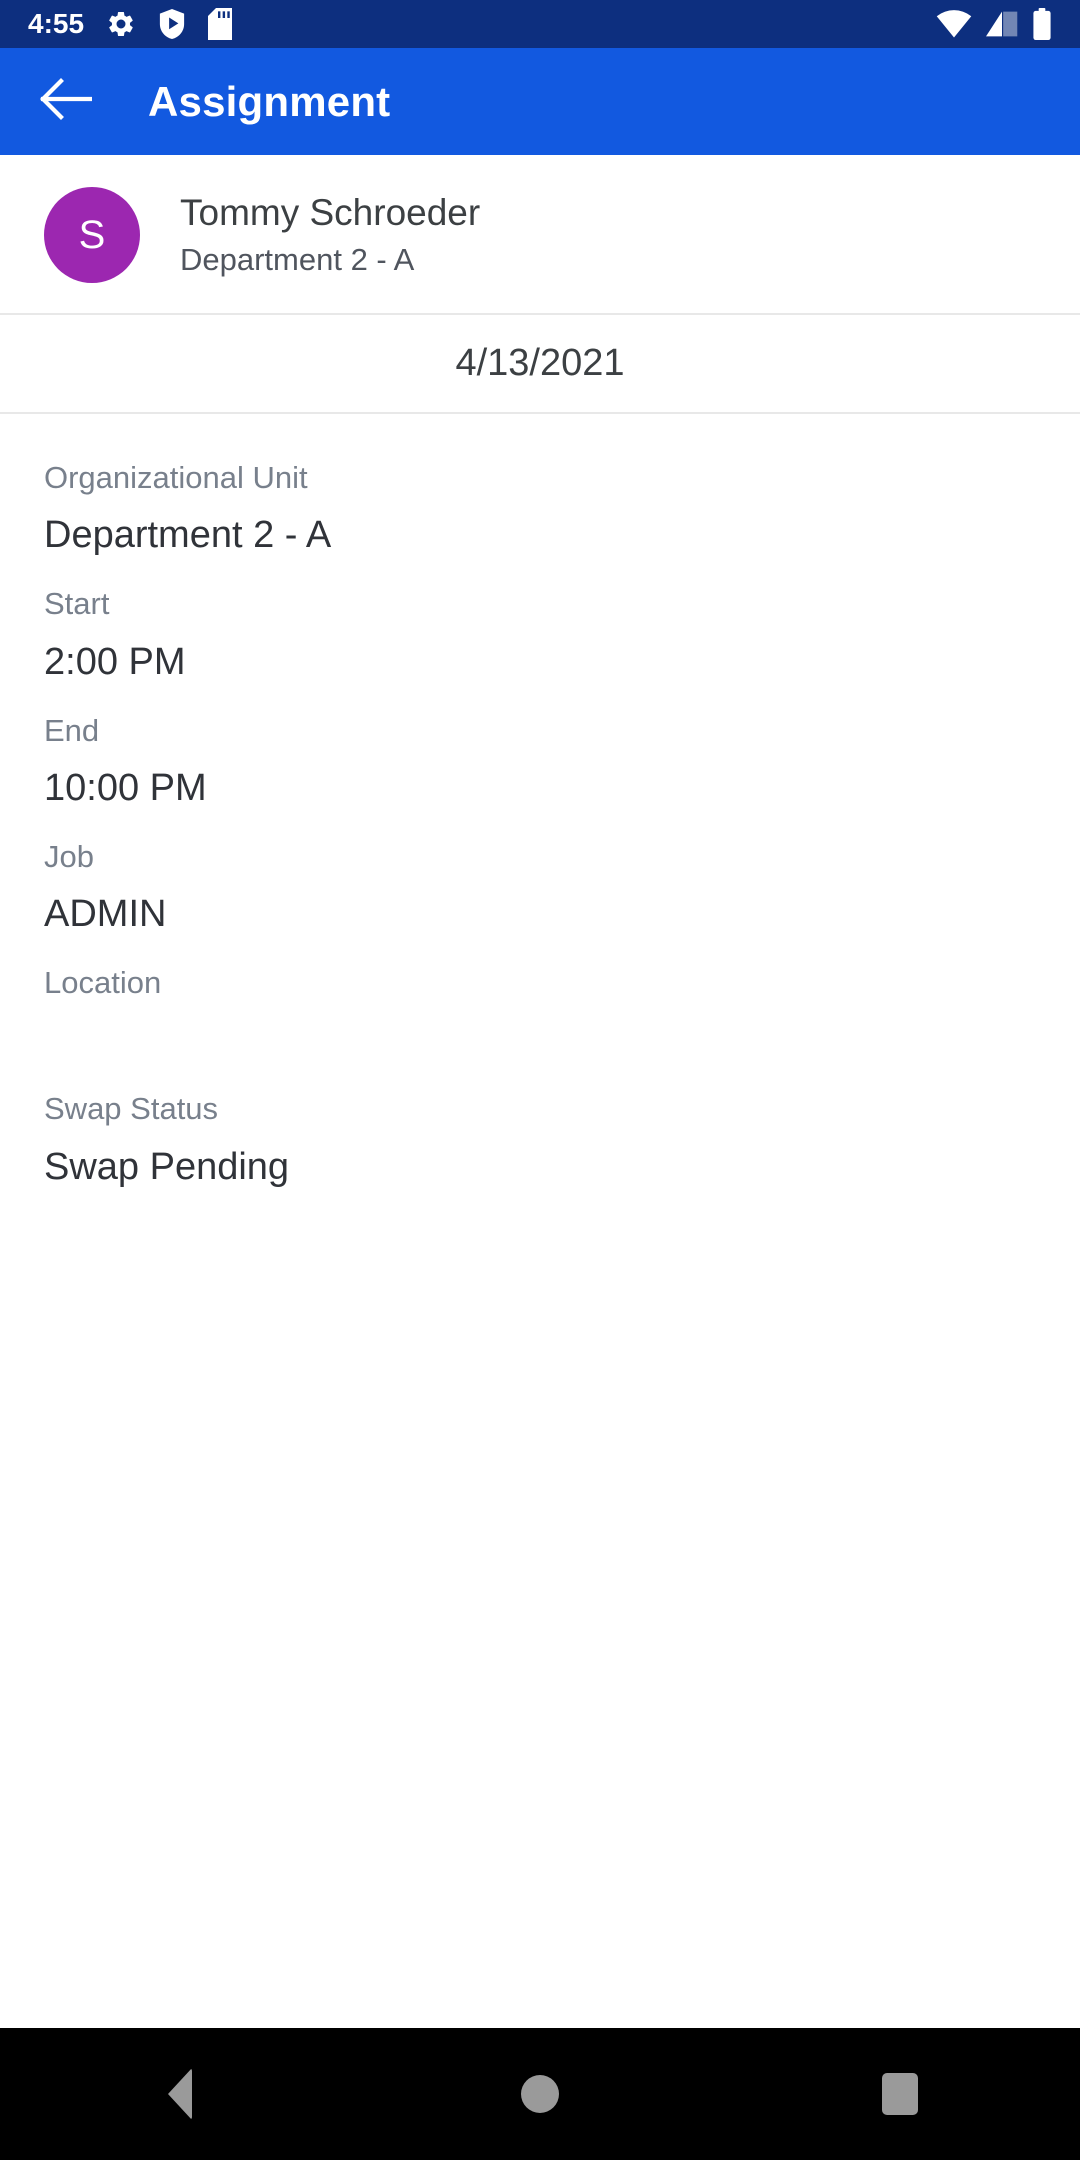 Image resolution: width=1080 pixels, height=2160 pixels. I want to click on field-location: Location, so click(540, 1015).